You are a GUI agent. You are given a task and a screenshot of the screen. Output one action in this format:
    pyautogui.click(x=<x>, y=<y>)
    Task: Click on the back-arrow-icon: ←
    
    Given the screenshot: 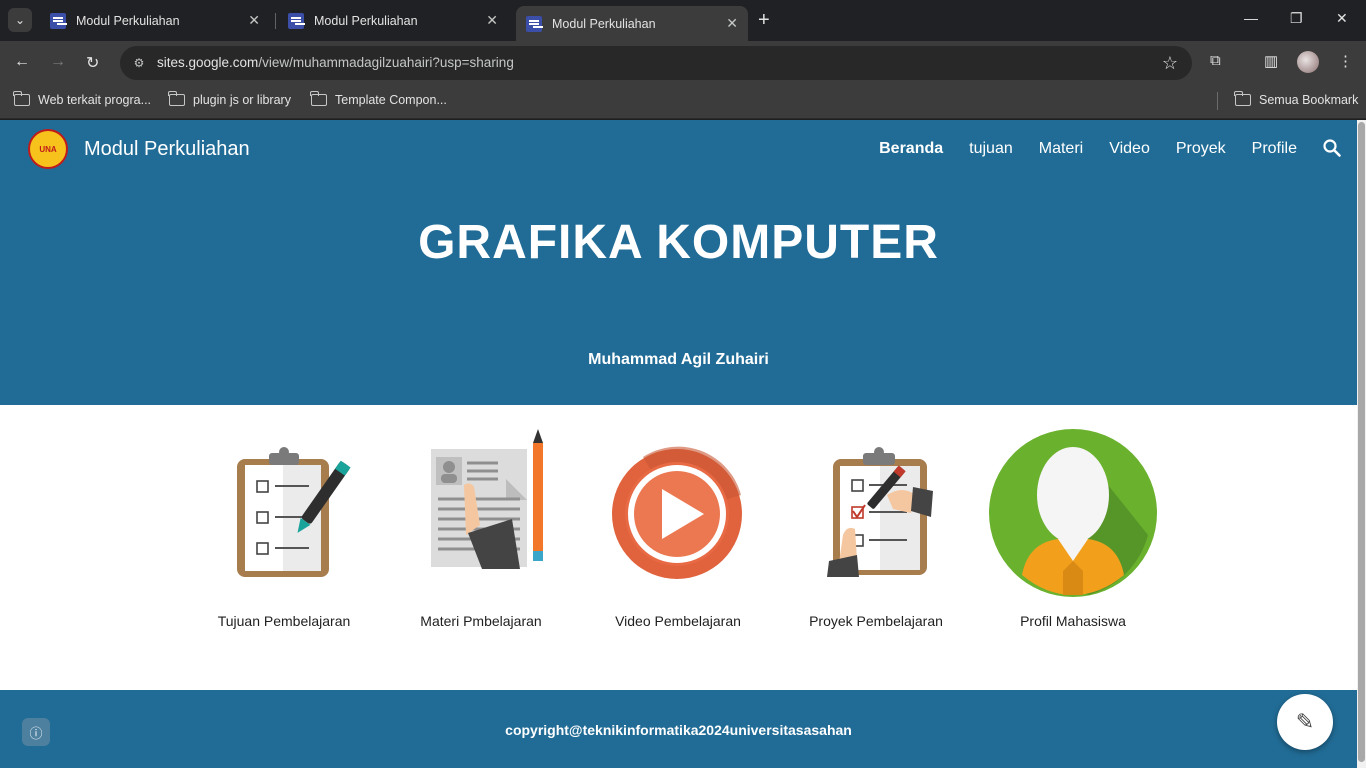 What is the action you would take?
    pyautogui.click(x=22, y=62)
    